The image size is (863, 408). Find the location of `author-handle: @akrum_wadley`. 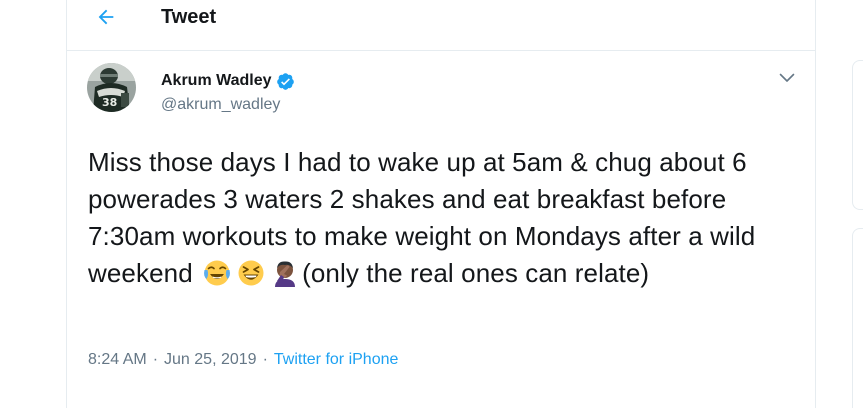

author-handle: @akrum_wadley is located at coordinates (220, 105).